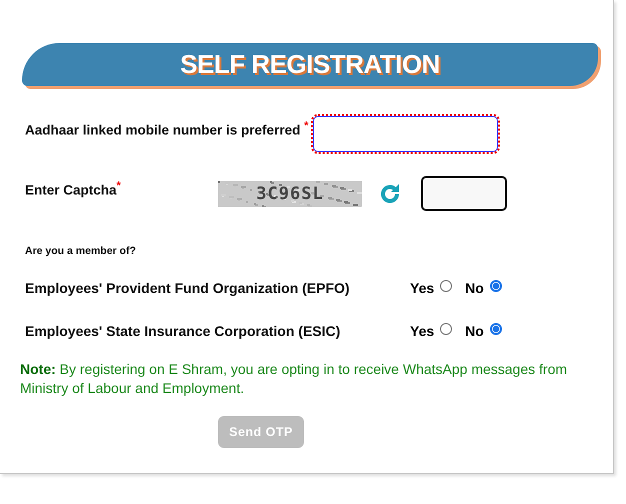 Image resolution: width=626 pixels, height=504 pixels. I want to click on refresh-icon, so click(390, 194).